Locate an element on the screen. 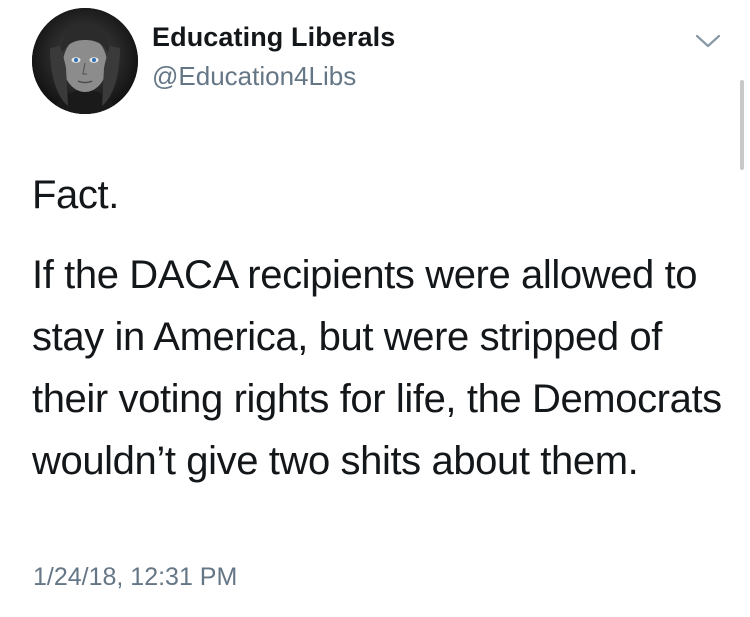  tweet-text-line-1: Fact. is located at coordinates (75, 195).